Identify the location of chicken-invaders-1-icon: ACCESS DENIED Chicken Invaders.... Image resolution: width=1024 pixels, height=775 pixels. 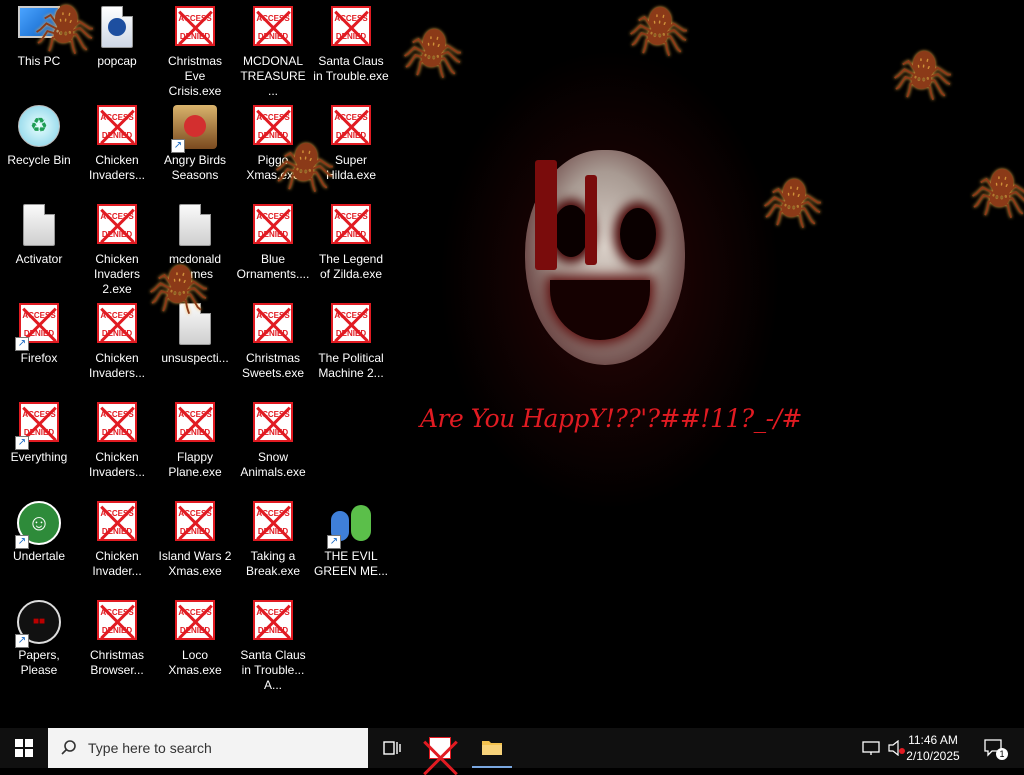
(117, 147).